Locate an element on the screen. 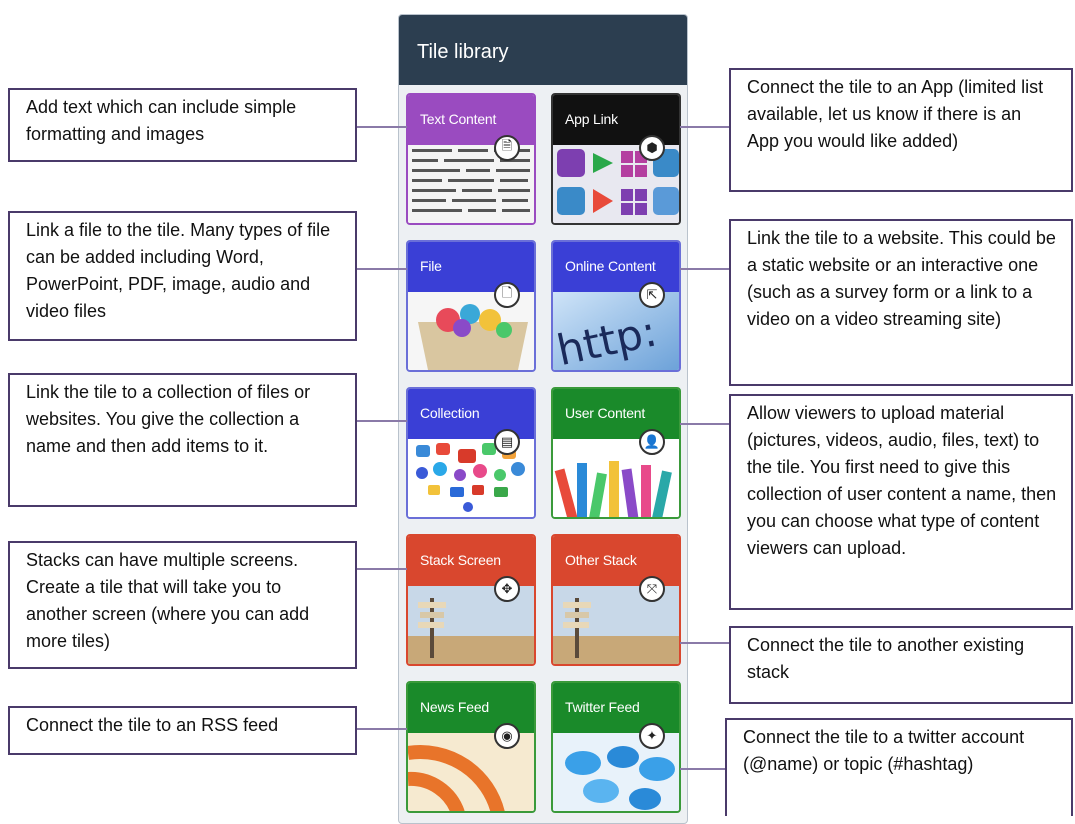 The image size is (1075, 824). tile-label: App Link is located at coordinates (591, 119).